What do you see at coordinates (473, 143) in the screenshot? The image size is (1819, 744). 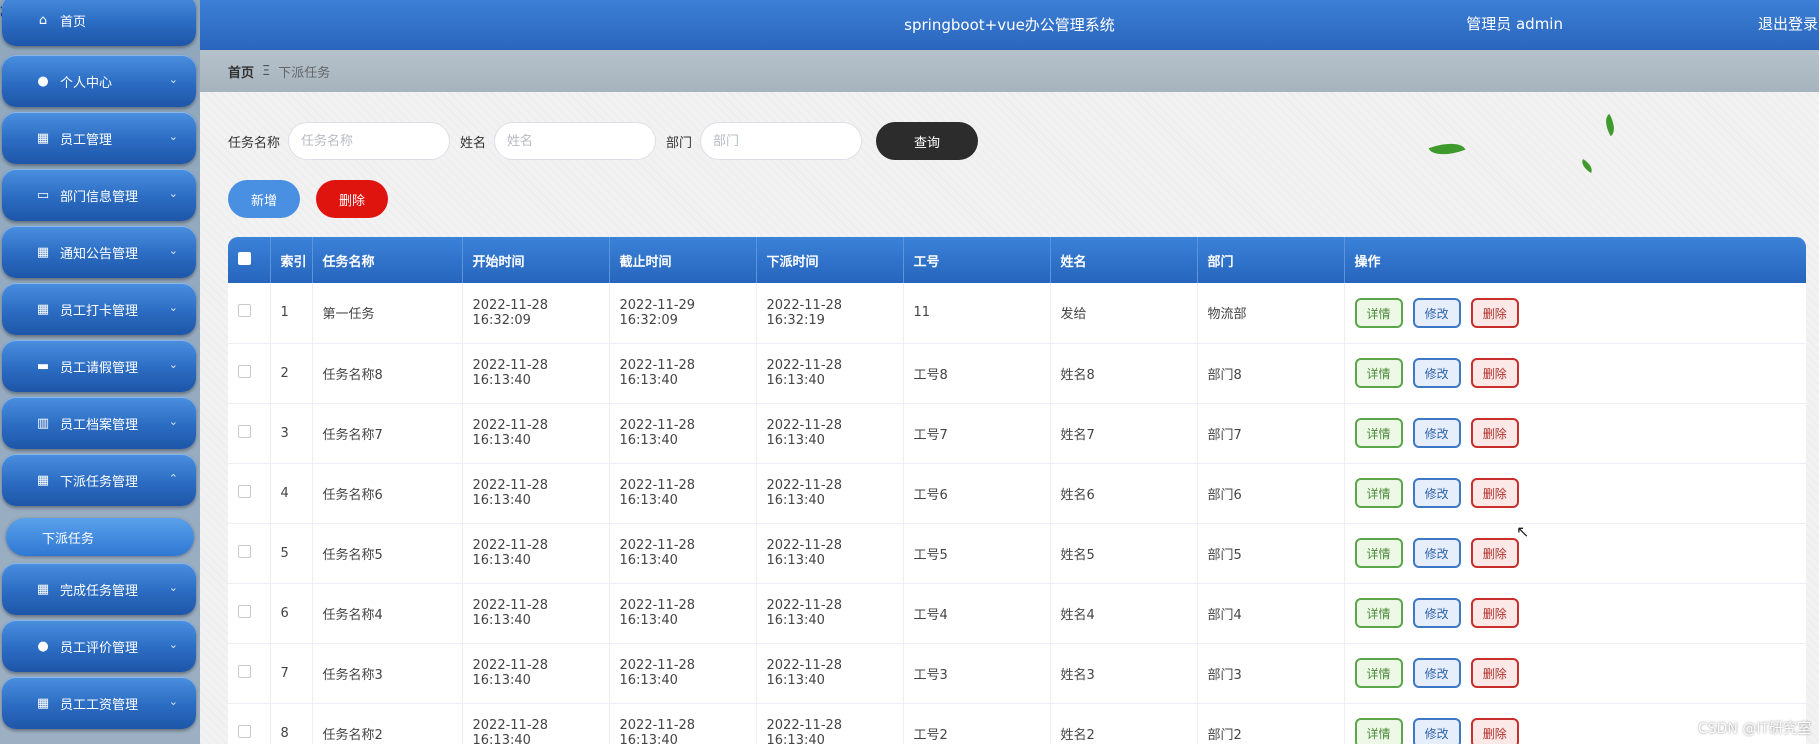 I see `name-label: 姓名` at bounding box center [473, 143].